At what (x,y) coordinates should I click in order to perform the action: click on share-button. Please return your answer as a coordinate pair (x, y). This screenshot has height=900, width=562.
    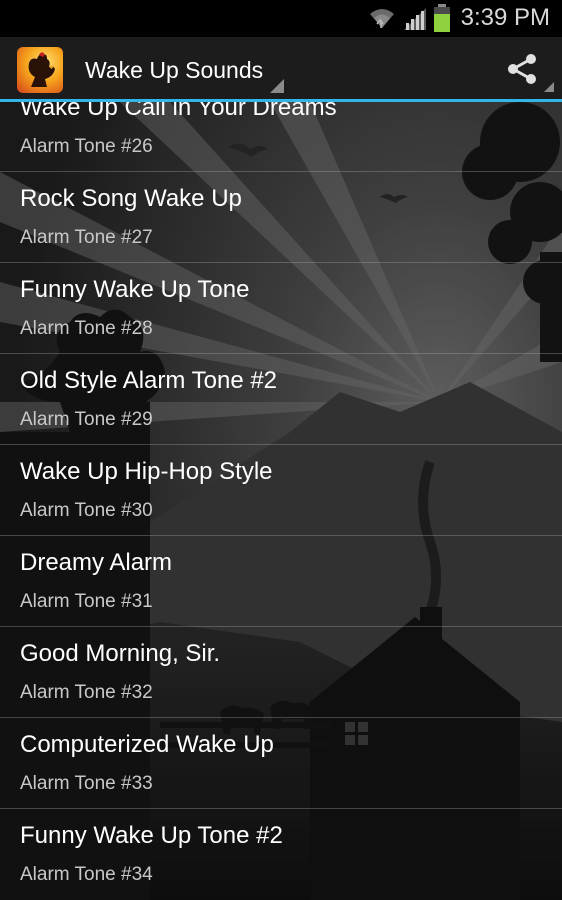
    Looking at the image, I should click on (522, 68).